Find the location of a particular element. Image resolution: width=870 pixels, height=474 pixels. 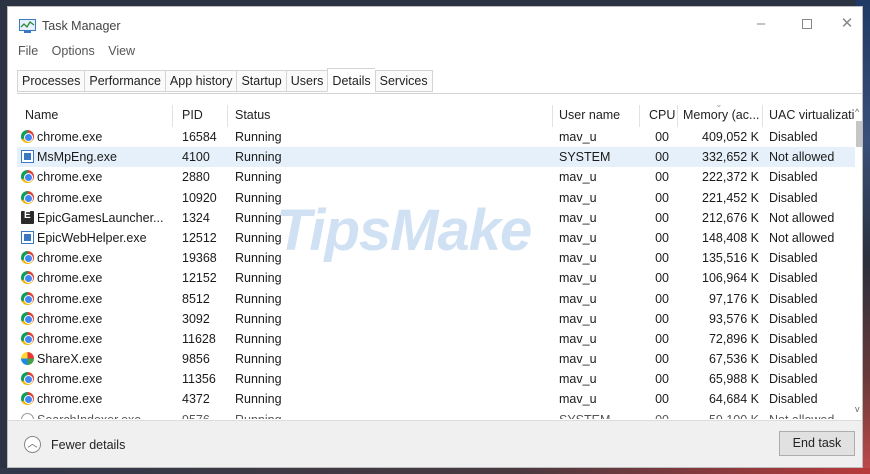

menu-options: Options is located at coordinates (73, 51).